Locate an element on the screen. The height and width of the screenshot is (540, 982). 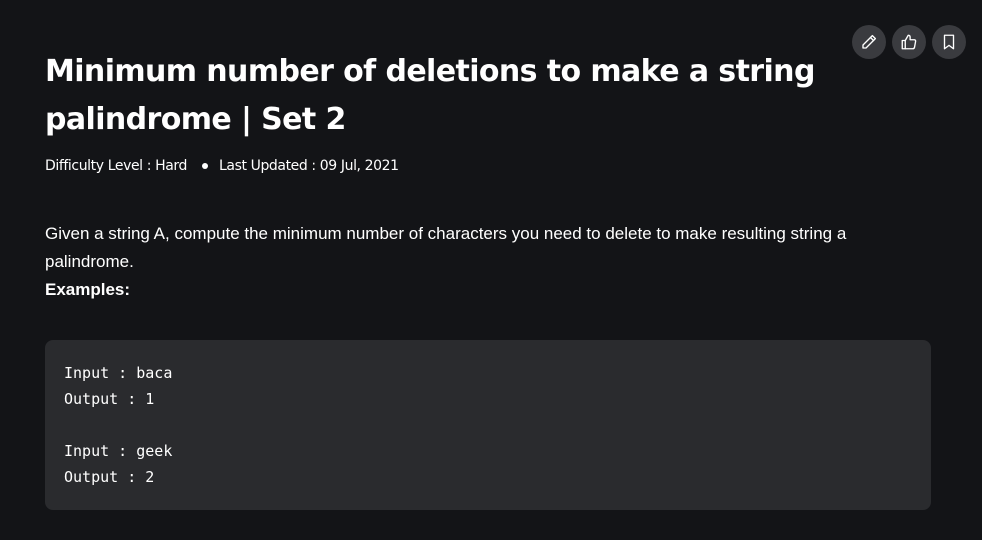
code-line: Input : geek is located at coordinates (118, 451).